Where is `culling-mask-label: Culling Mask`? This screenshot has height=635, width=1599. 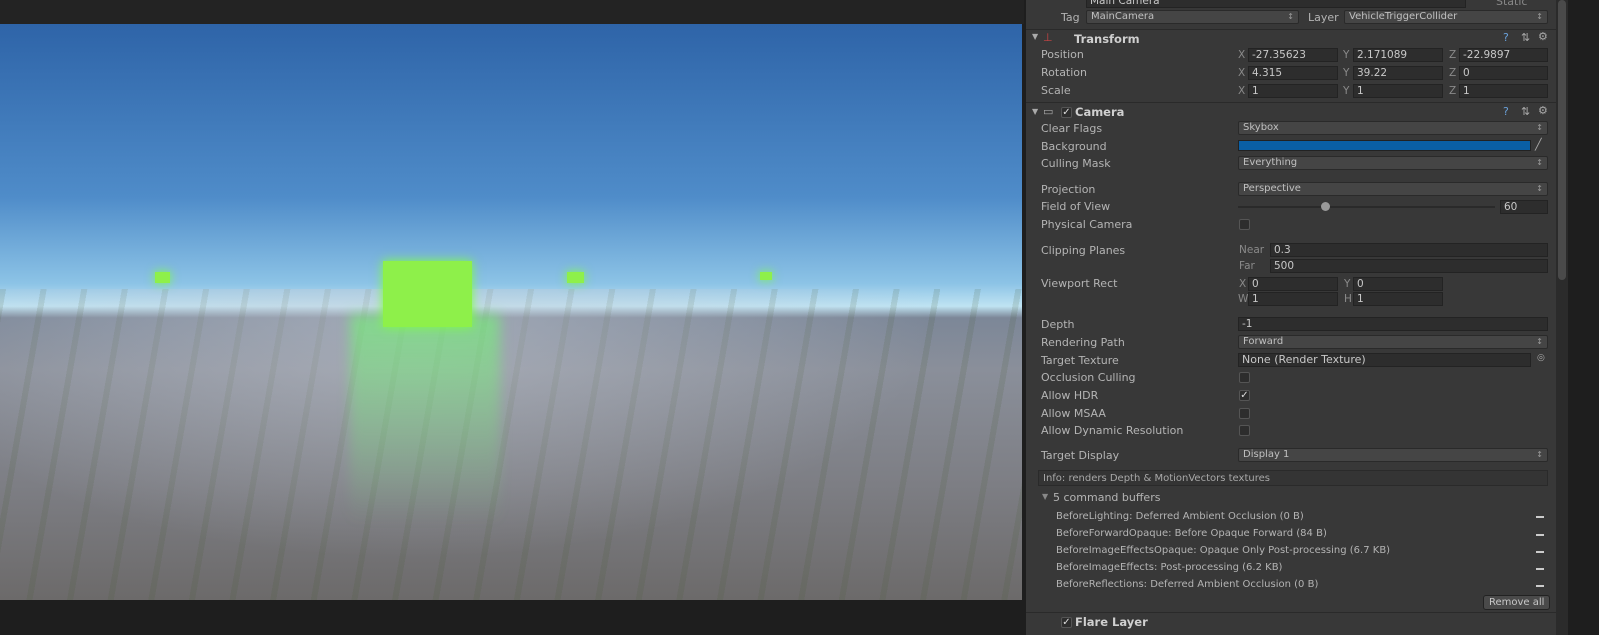 culling-mask-label: Culling Mask is located at coordinates (1076, 163).